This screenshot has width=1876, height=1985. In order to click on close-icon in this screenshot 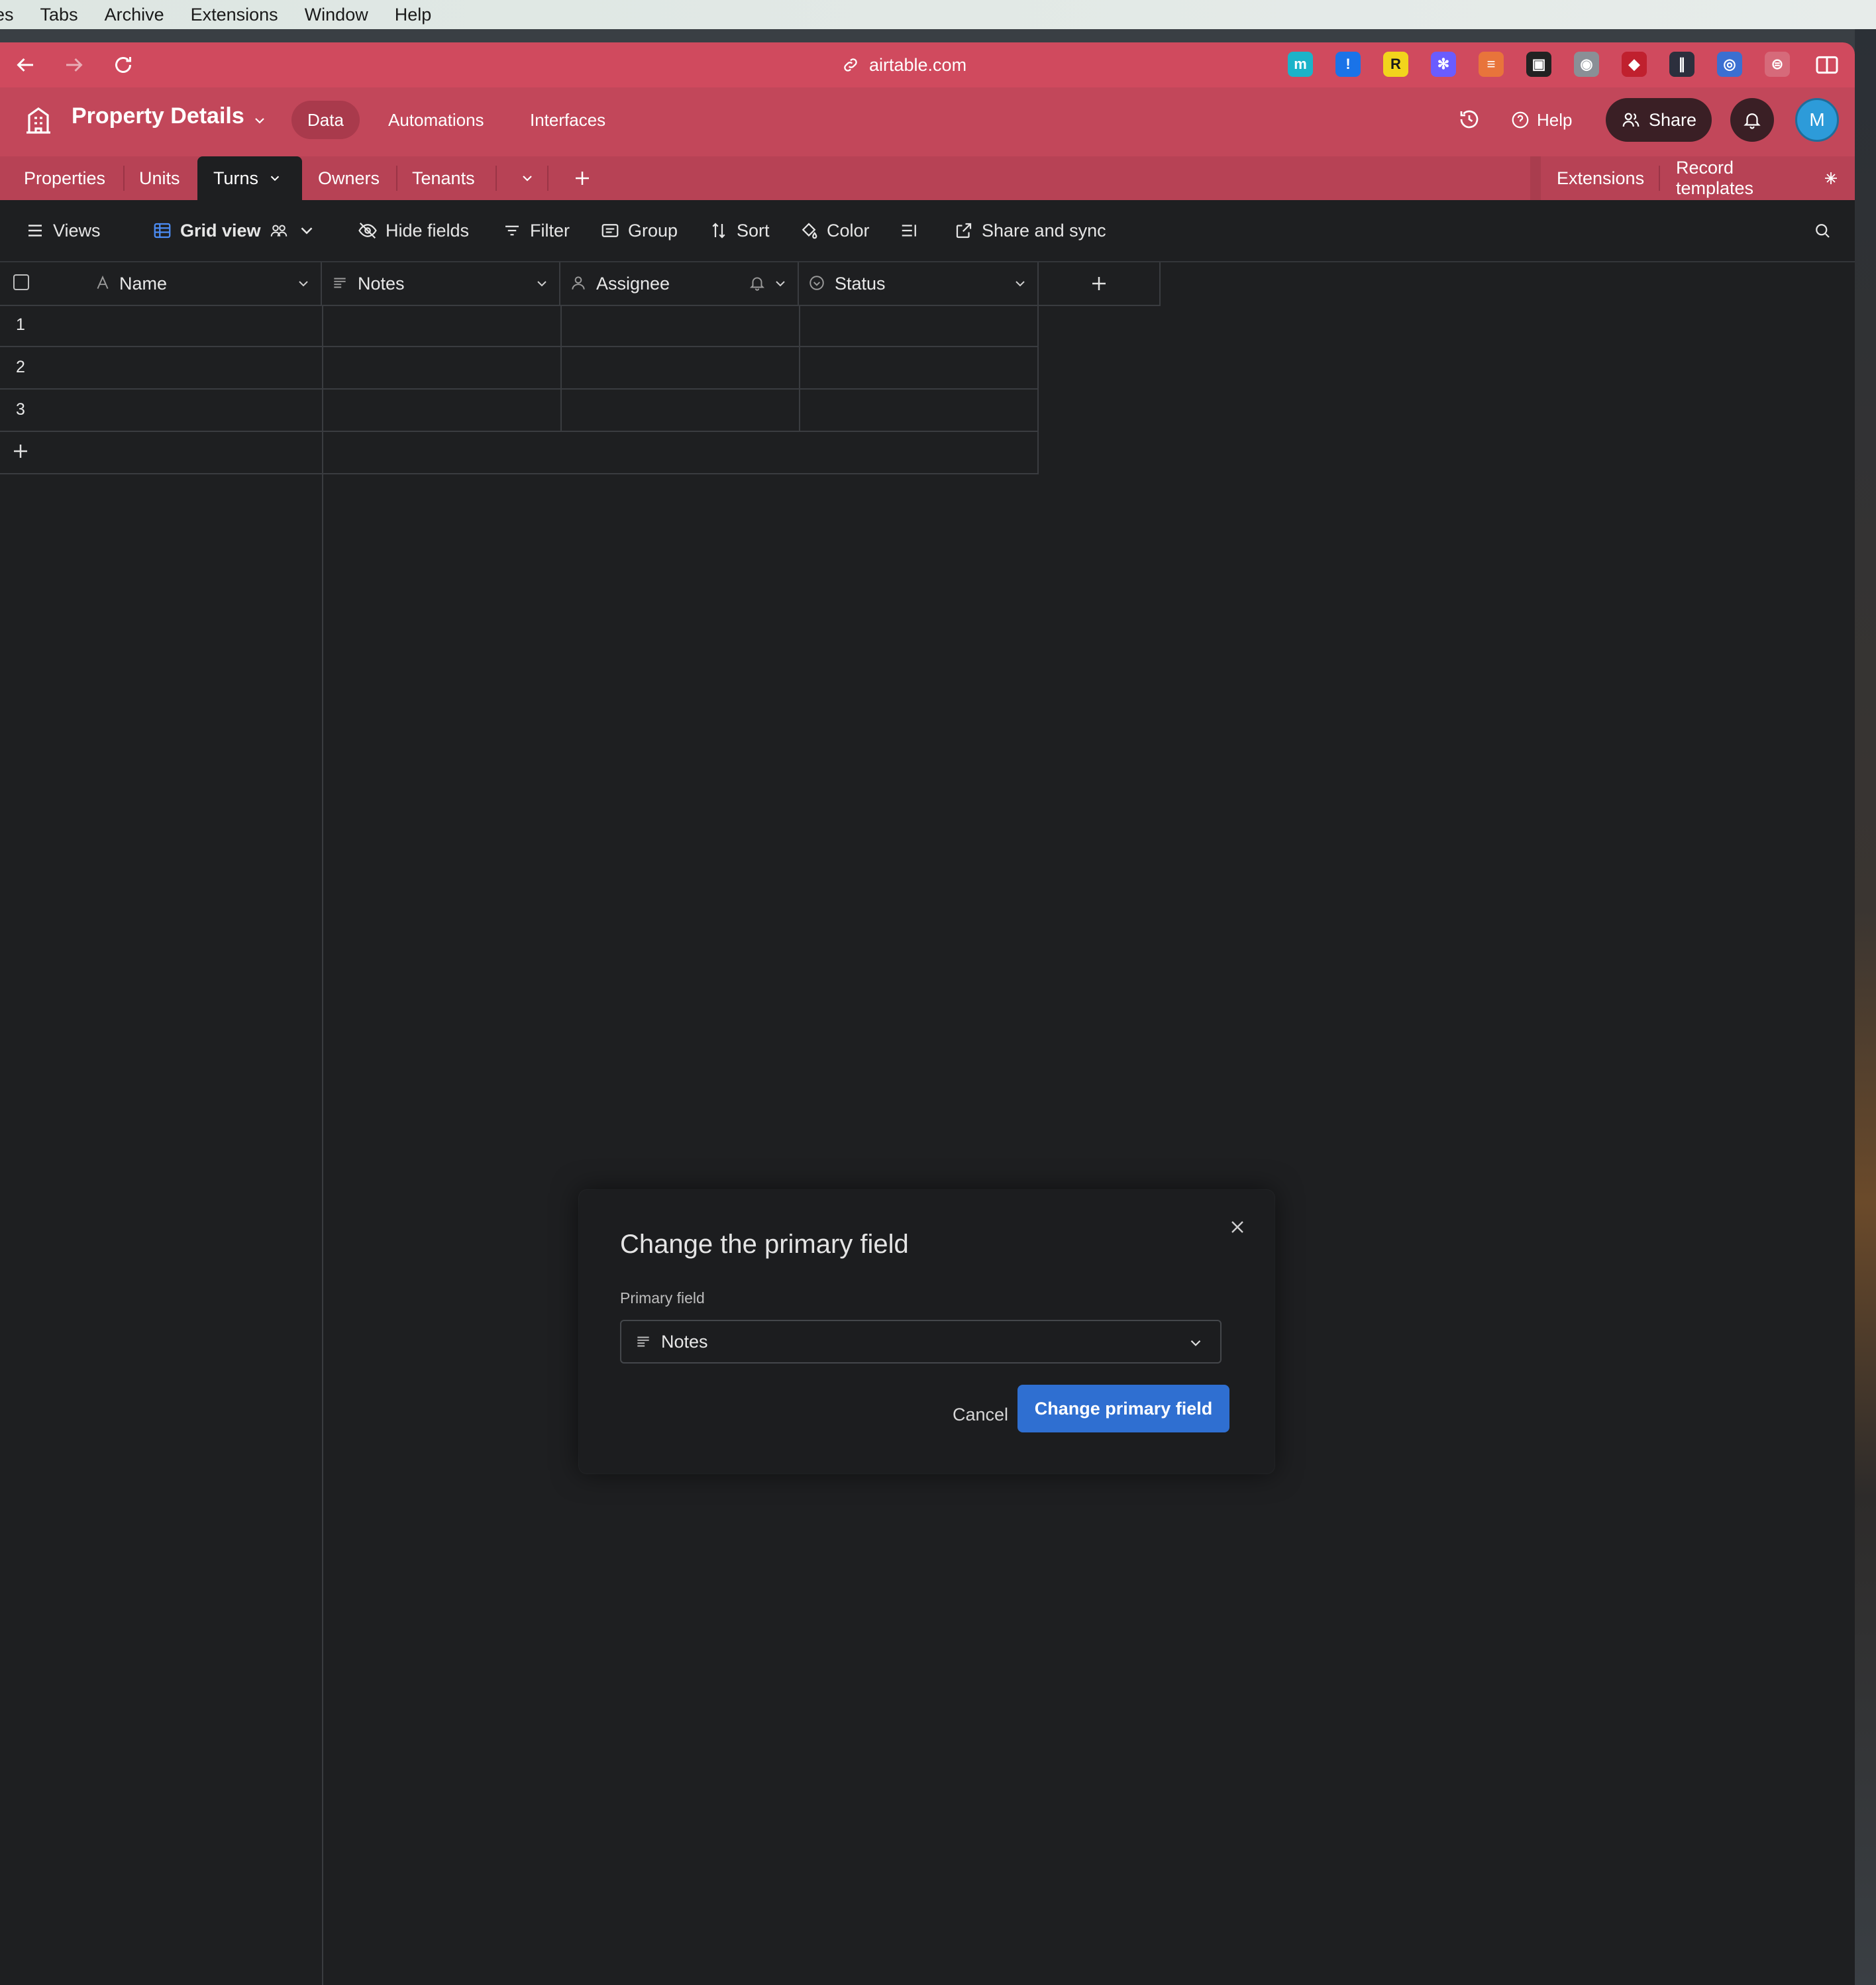, I will do `click(1237, 1227)`.